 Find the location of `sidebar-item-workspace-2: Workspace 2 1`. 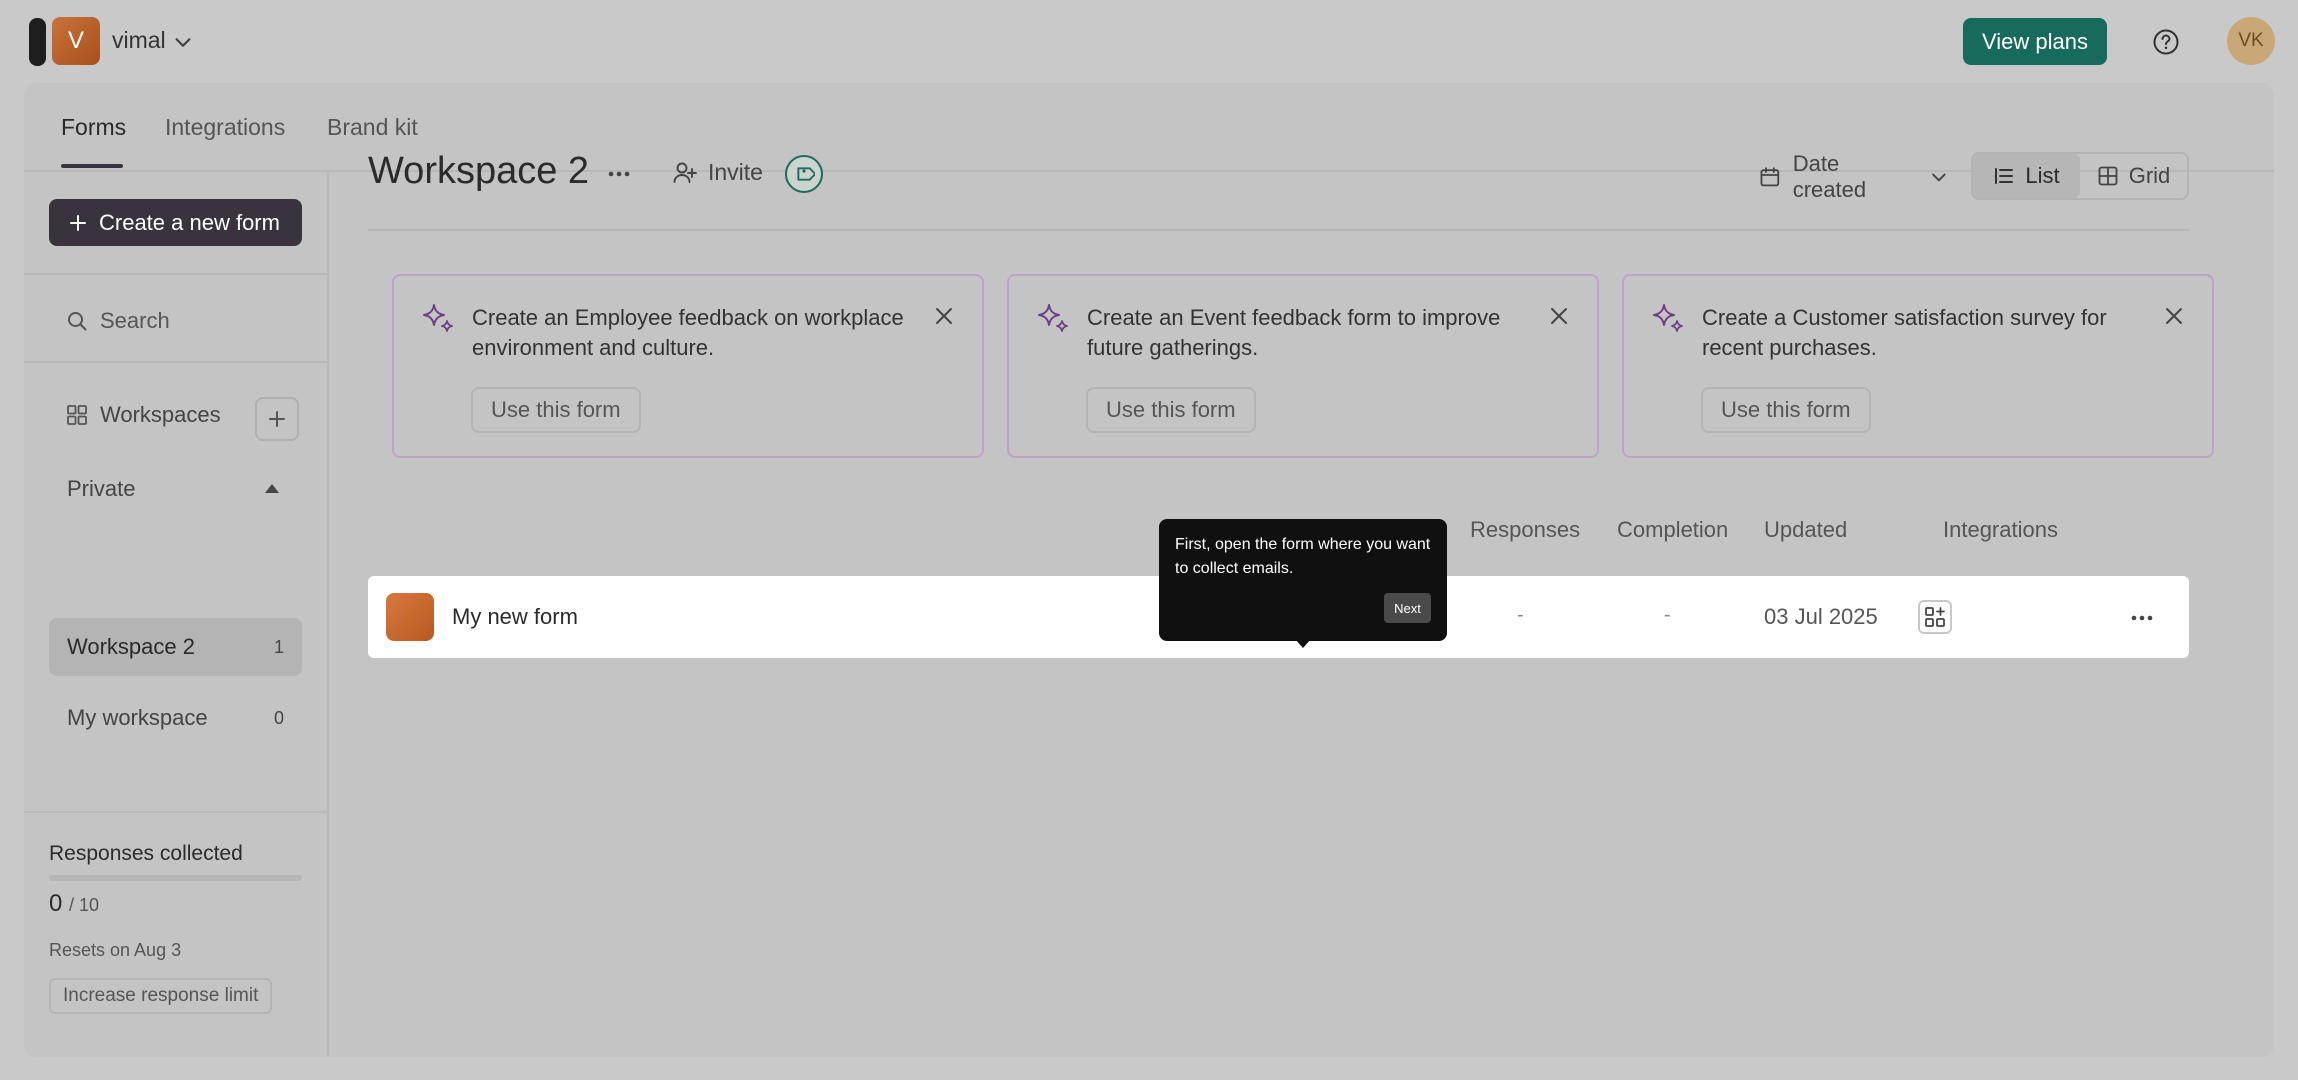

sidebar-item-workspace-2: Workspace 2 1 is located at coordinates (175, 647).